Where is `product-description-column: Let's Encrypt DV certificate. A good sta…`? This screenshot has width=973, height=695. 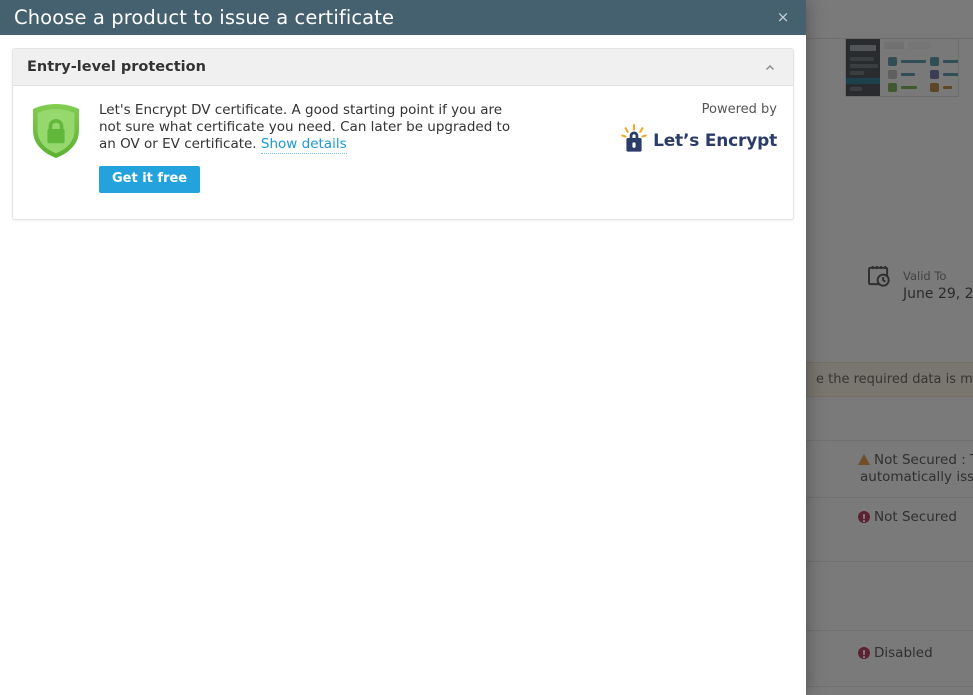
product-description-column: Let's Encrypt DV certificate. A good sta… is located at coordinates (344, 147).